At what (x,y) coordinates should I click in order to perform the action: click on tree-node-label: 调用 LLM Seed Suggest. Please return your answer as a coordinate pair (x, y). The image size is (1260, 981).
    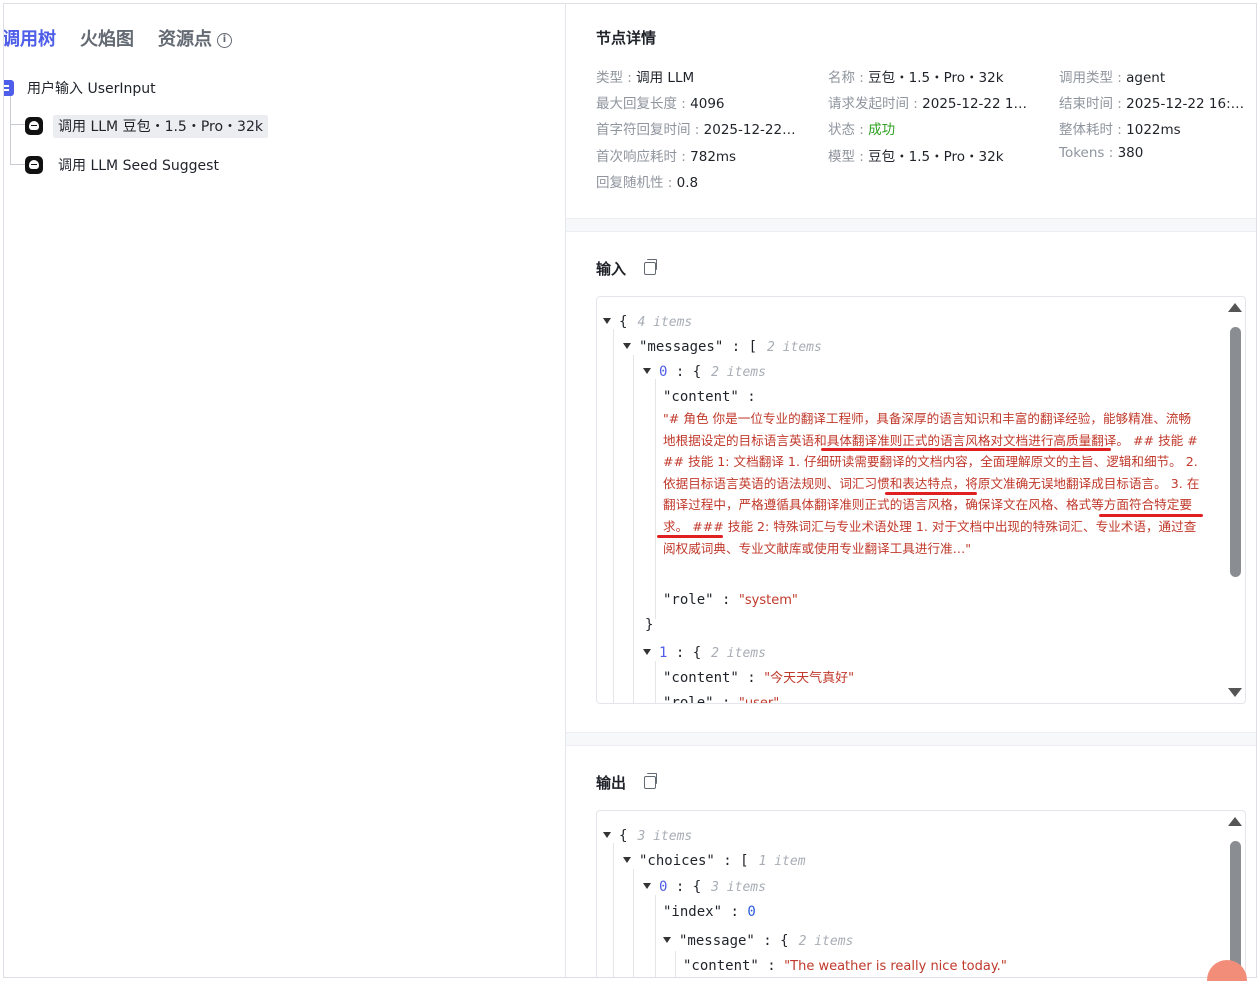
    Looking at the image, I should click on (138, 165).